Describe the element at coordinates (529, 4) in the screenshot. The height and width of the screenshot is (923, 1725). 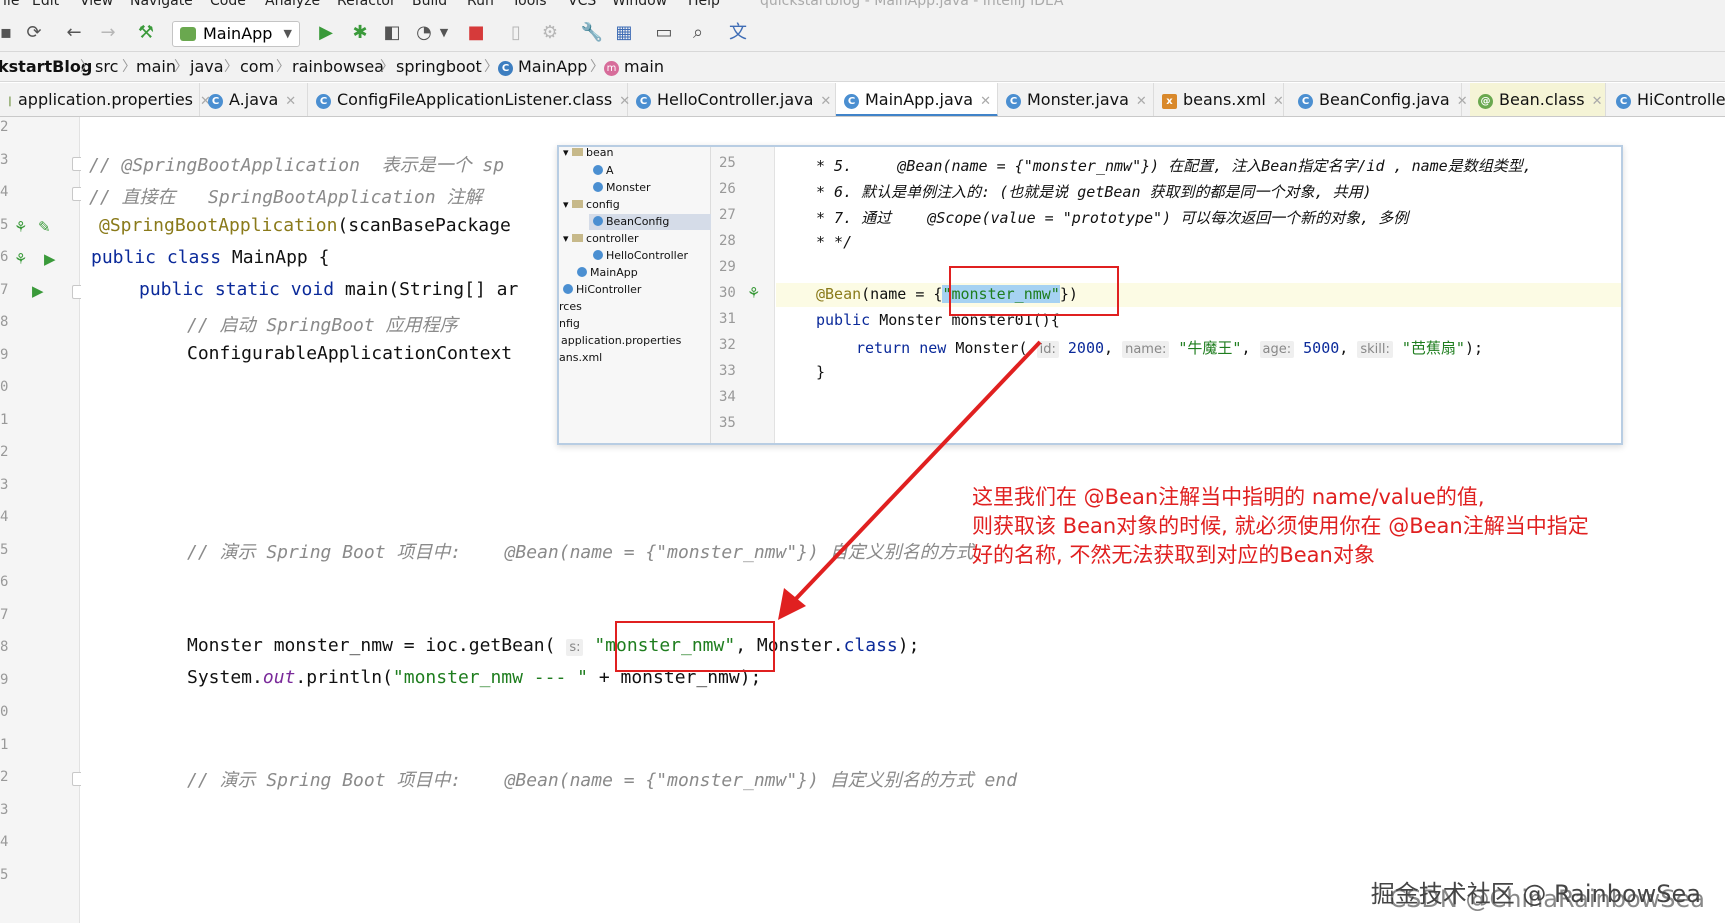
I see `menu-tools: Tools` at that location.